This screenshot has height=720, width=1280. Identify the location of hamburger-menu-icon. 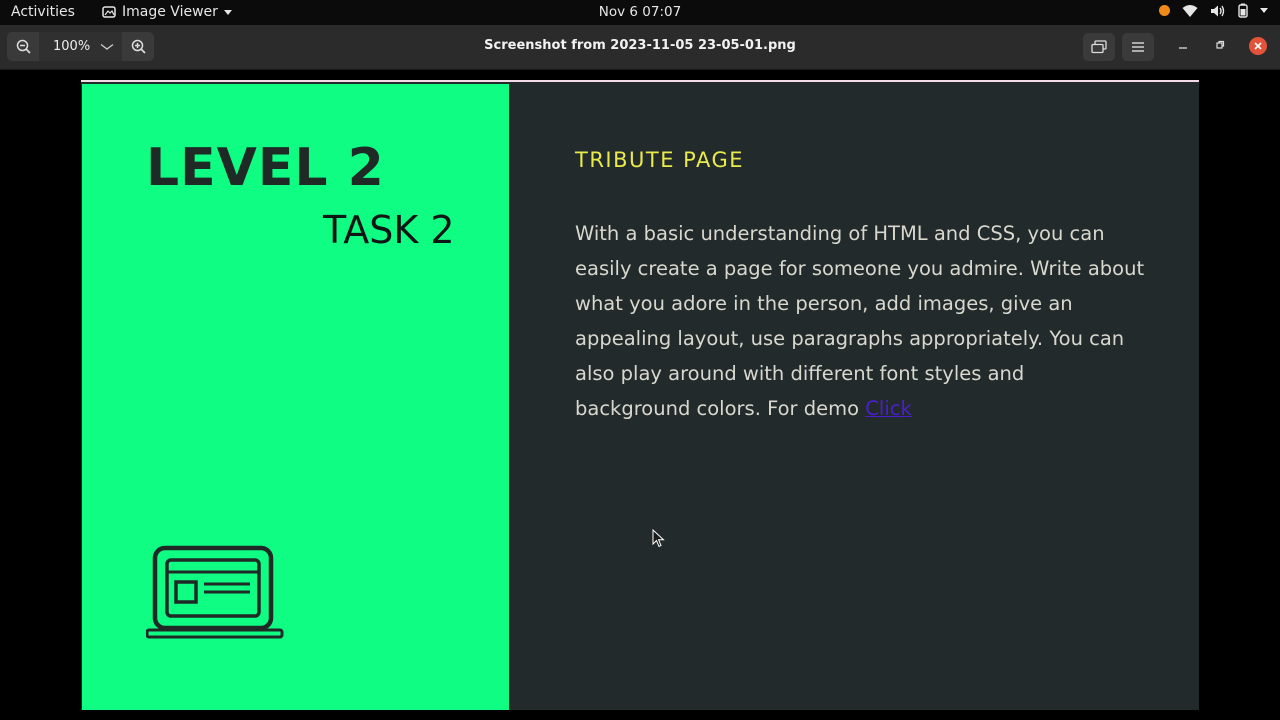
(1138, 47).